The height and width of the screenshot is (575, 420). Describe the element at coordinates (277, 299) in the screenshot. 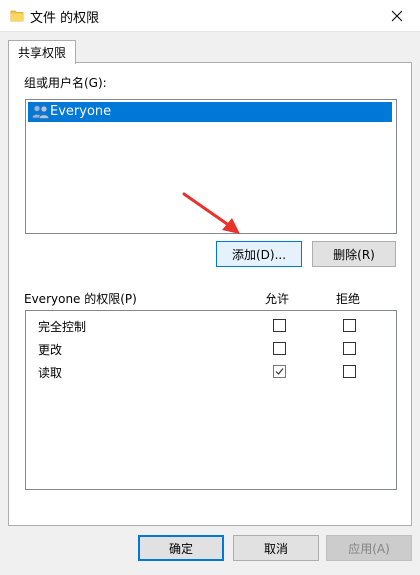

I see `allow-column-header: 允许` at that location.